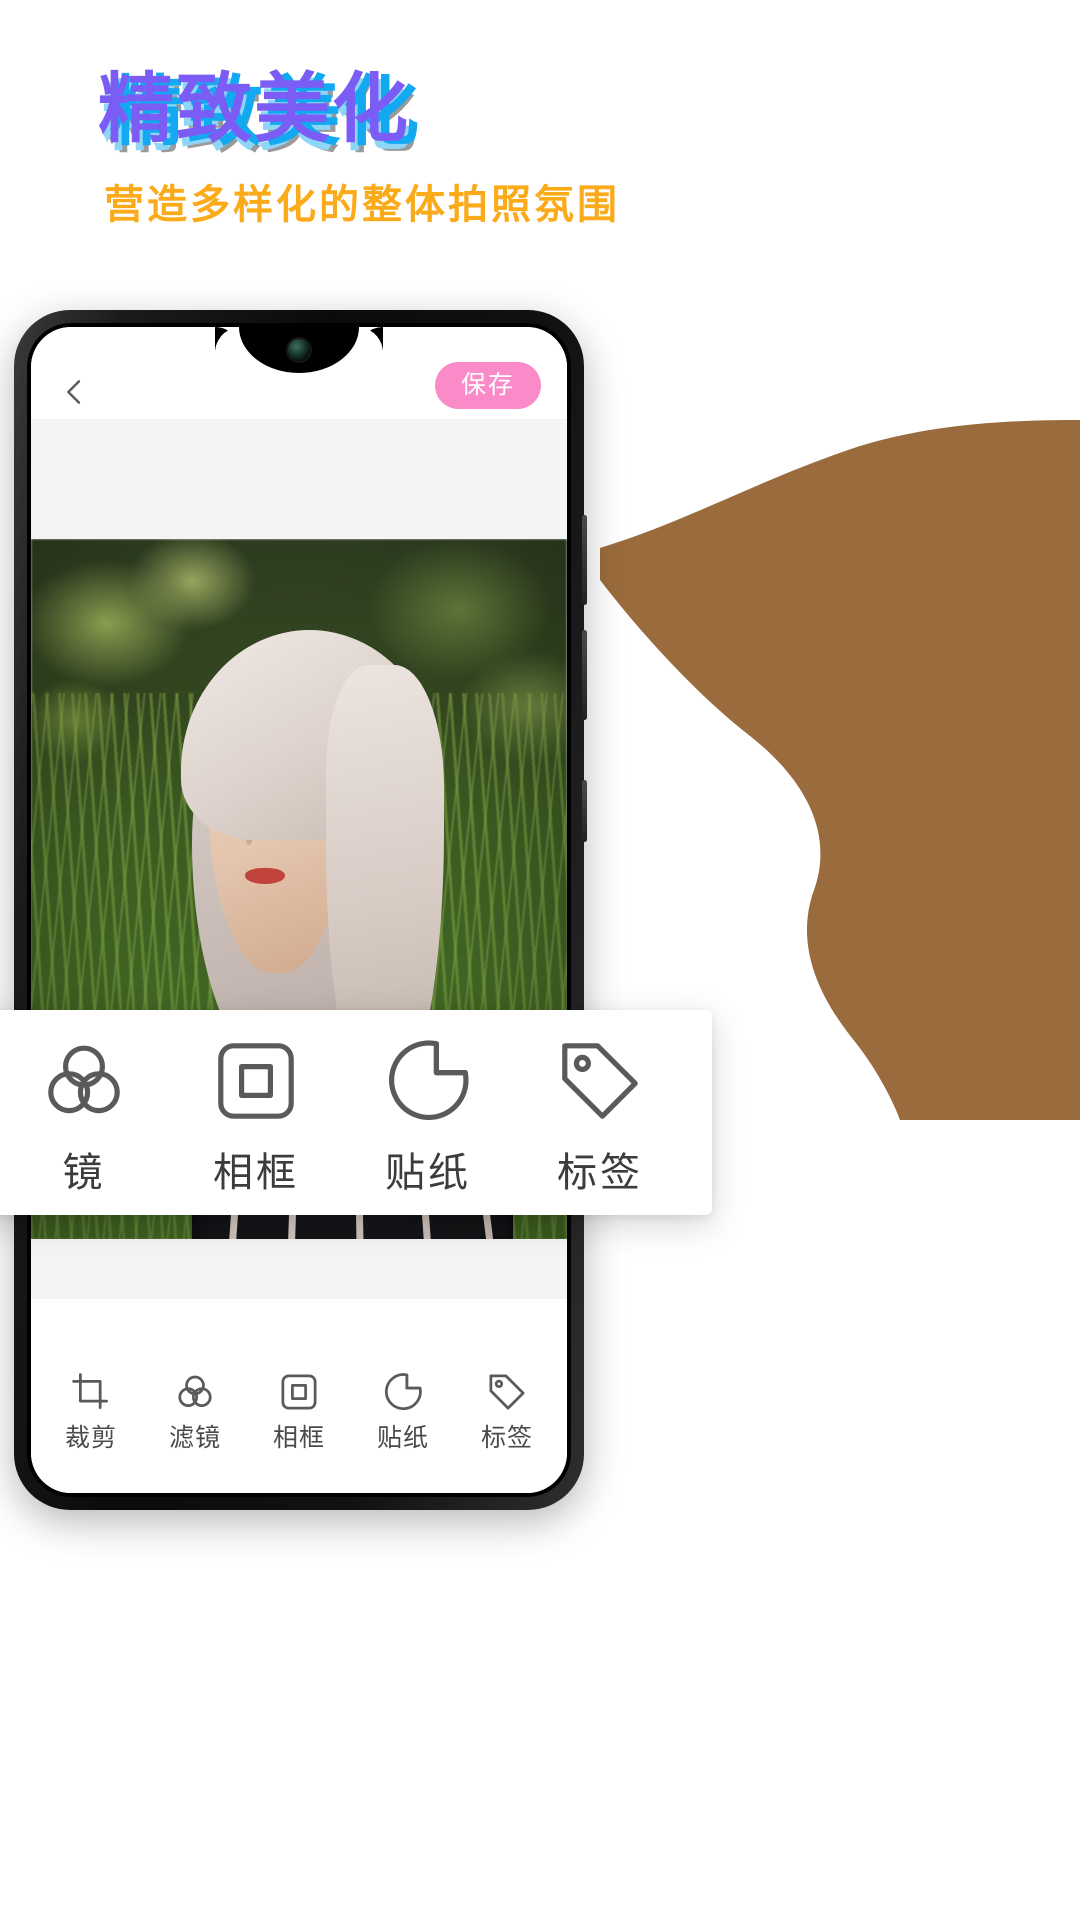  I want to click on toolbar-item-tag: 标签, so click(600, 1113).